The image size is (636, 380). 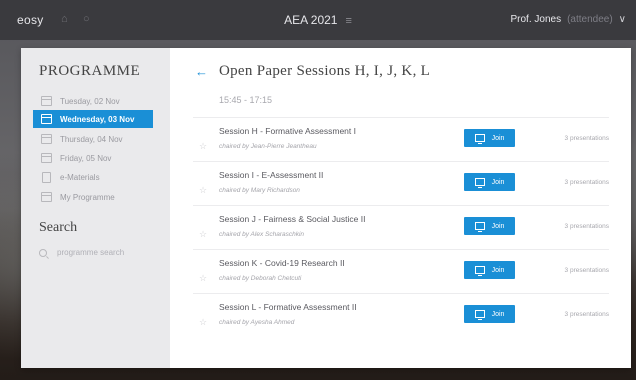 I want to click on session-chair: chaired by Jean-Pierre Jeantheau, so click(x=268, y=146).